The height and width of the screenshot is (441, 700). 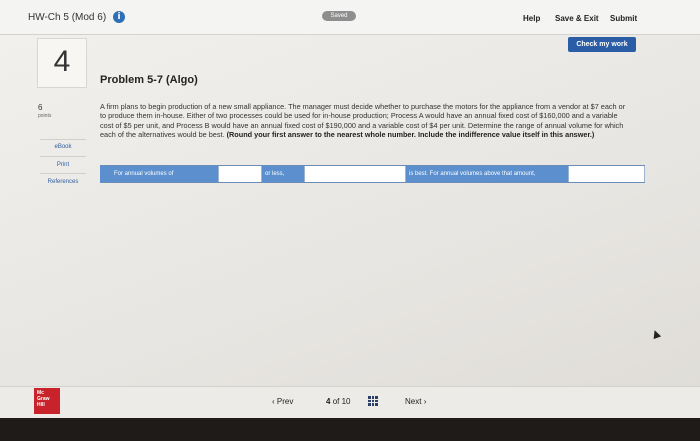 What do you see at coordinates (149, 80) in the screenshot?
I see `problem-title: Problem 5-7 (Algo)` at bounding box center [149, 80].